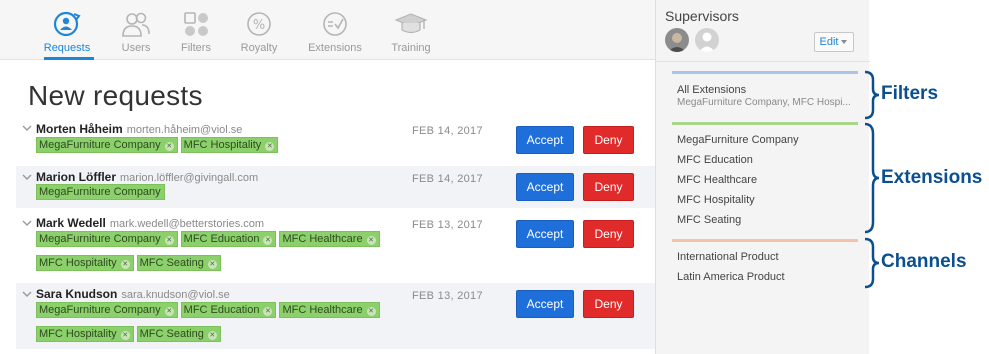  Describe the element at coordinates (335, 48) in the screenshot. I see `nav-extensions-label: Extensions` at that location.